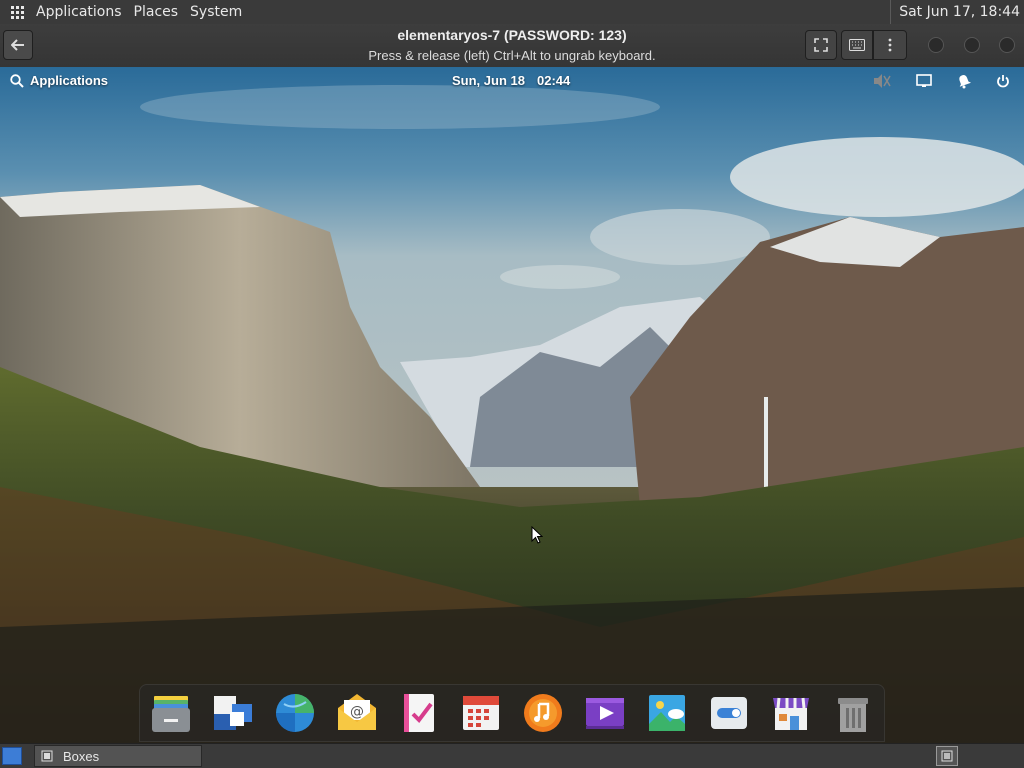 Image resolution: width=1024 pixels, height=768 pixels. I want to click on task-button-boxes: Boxes, so click(118, 756).